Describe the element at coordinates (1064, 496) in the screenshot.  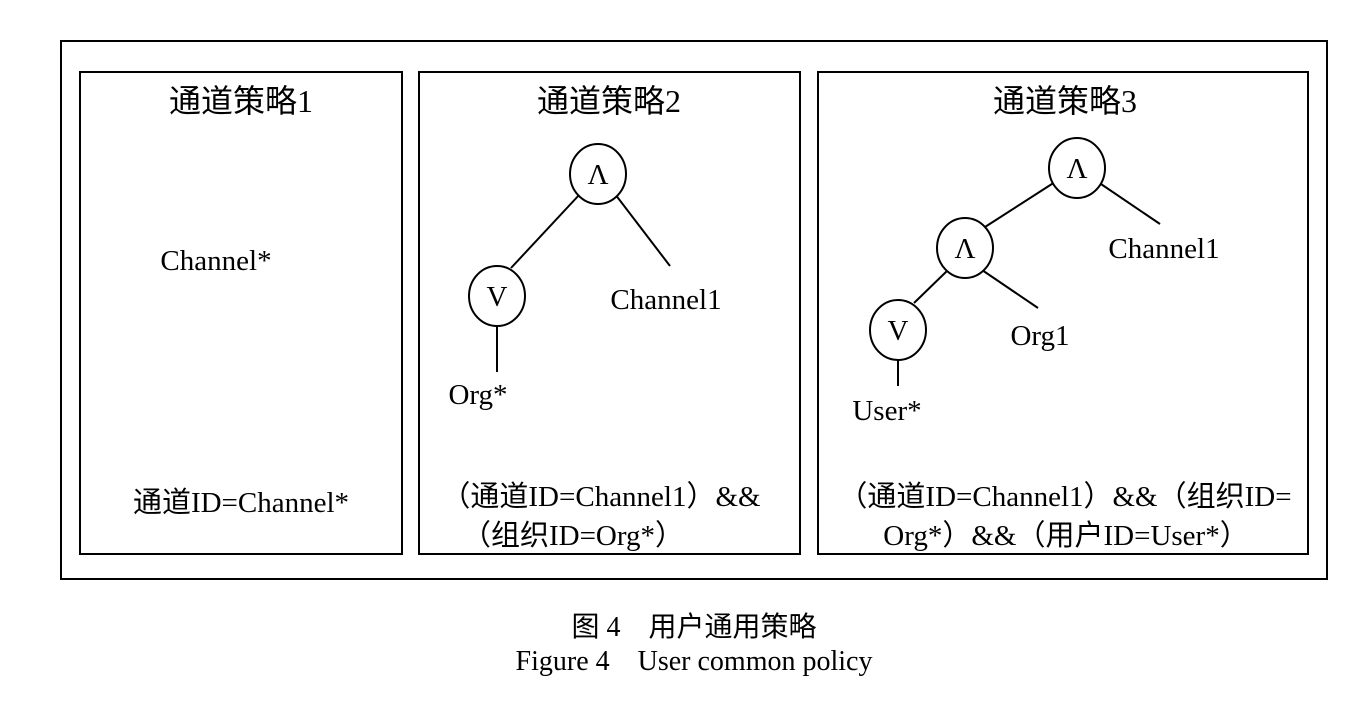
I see `panel-3-expression-line1: （通道ID=Channel1）&&（组织ID=` at that location.